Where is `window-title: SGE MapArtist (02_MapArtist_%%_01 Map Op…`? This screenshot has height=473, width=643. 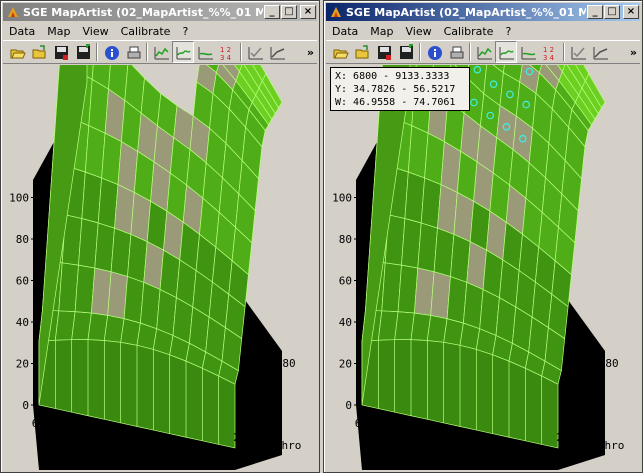 window-title: SGE MapArtist (02_MapArtist_%%_01 Map Op… is located at coordinates (466, 12).